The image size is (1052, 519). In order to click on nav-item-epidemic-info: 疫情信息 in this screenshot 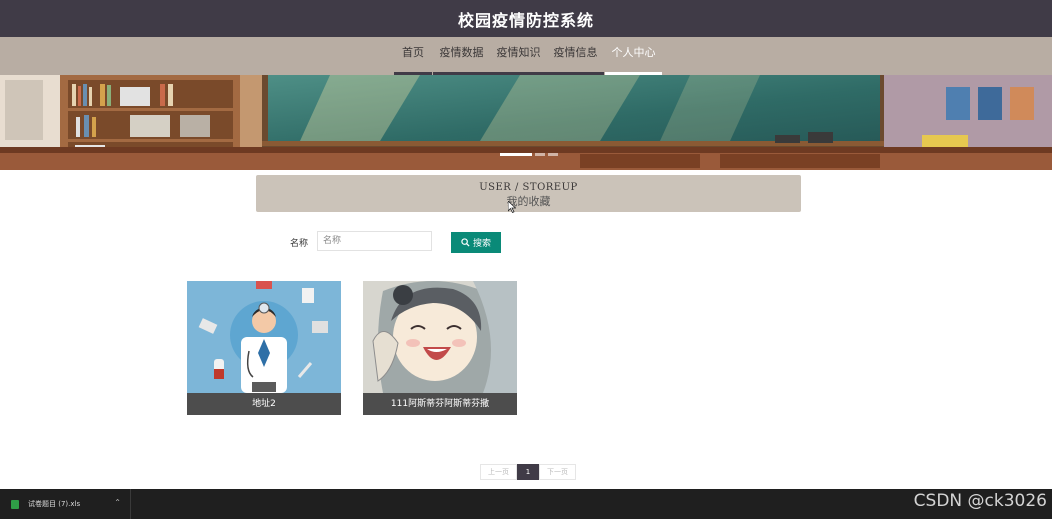, I will do `click(575, 56)`.